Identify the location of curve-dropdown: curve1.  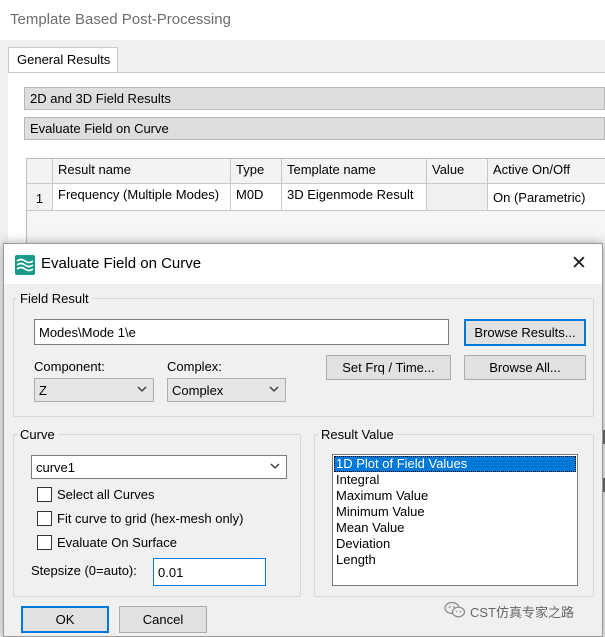
(159, 467).